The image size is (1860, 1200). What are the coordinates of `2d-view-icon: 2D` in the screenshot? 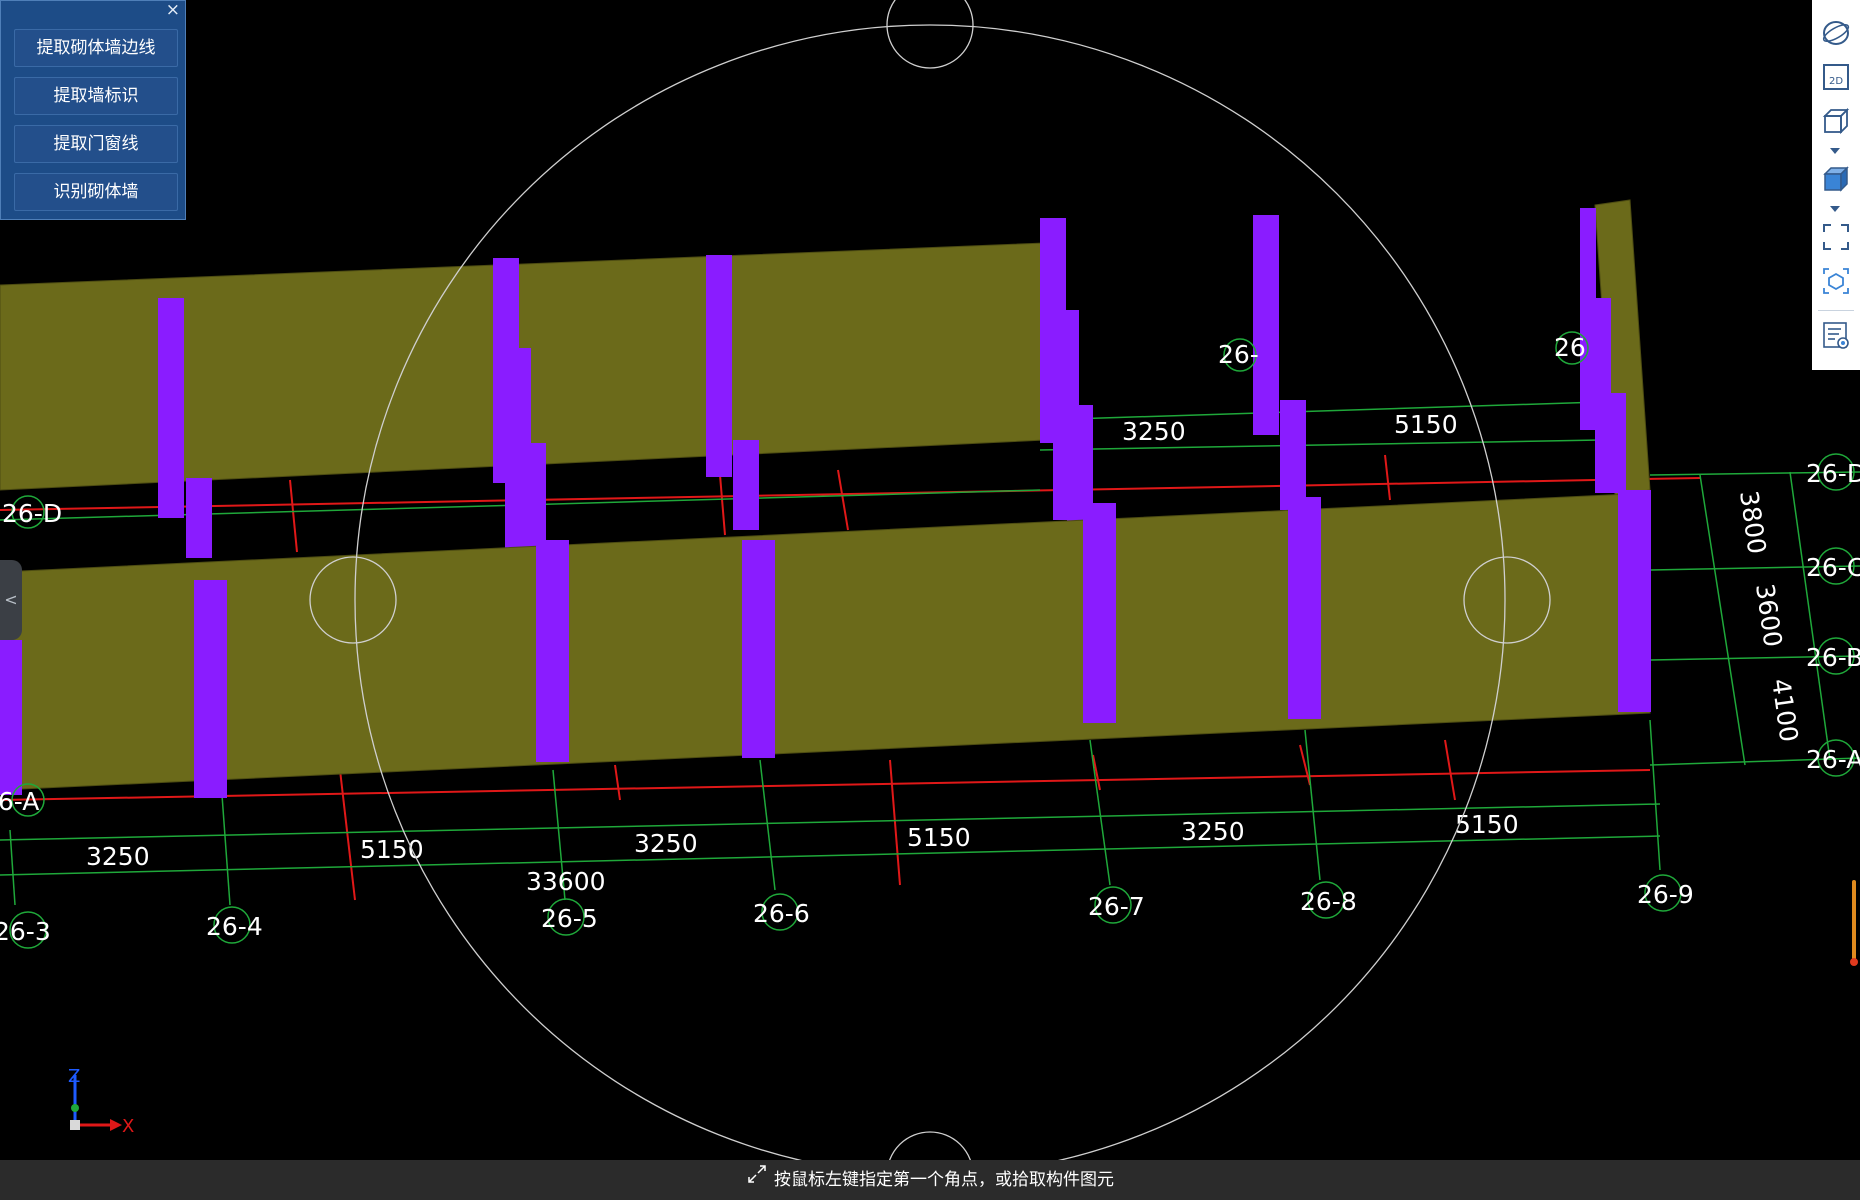 It's located at (1836, 77).